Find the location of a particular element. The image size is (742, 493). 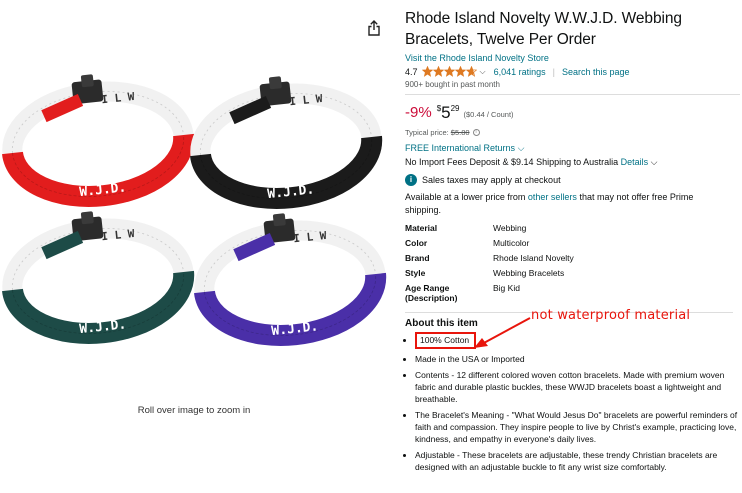

price-fraction: 29 is located at coordinates (455, 108).